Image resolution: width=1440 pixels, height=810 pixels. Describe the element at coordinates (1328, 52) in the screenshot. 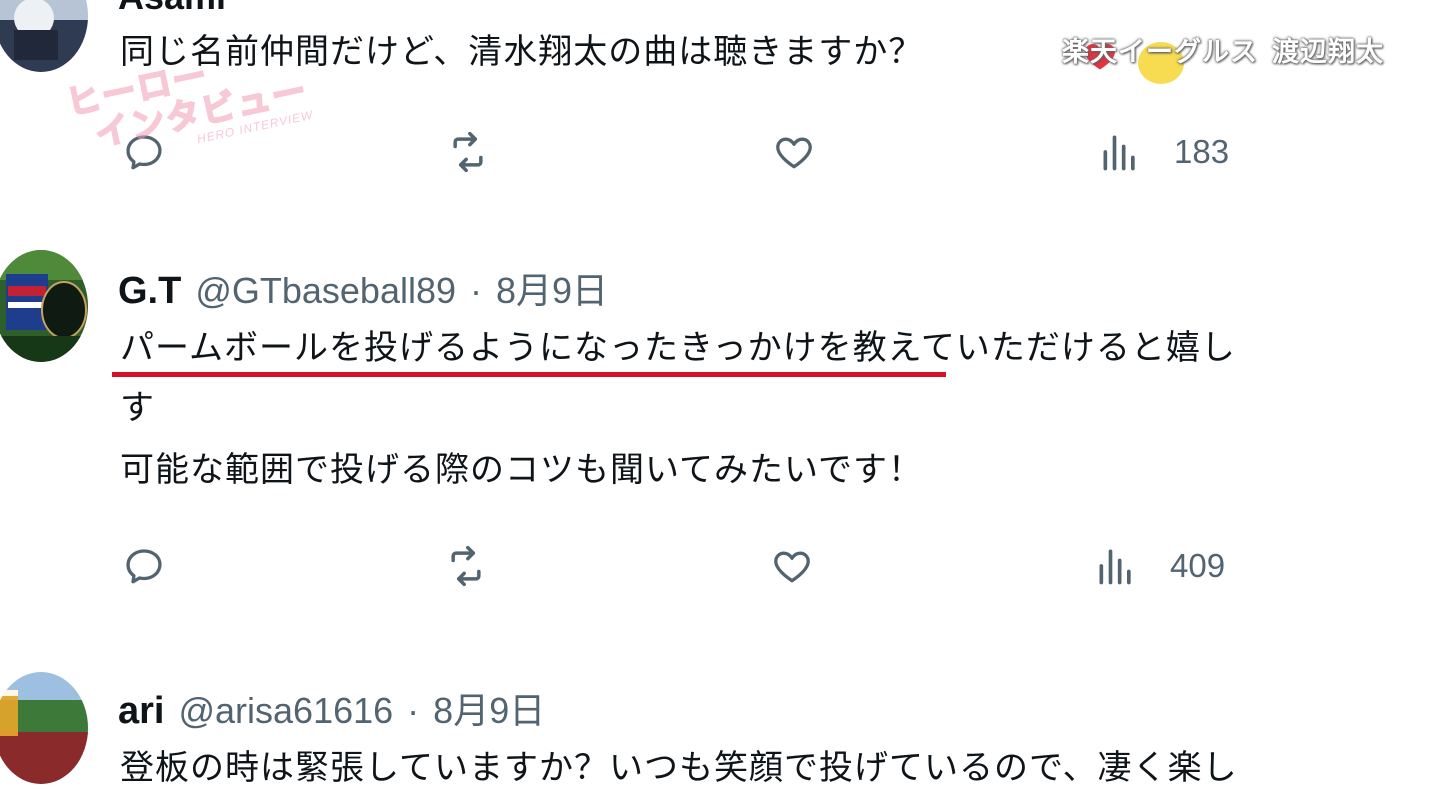

I see `caption-player: 渡辺翔太` at that location.